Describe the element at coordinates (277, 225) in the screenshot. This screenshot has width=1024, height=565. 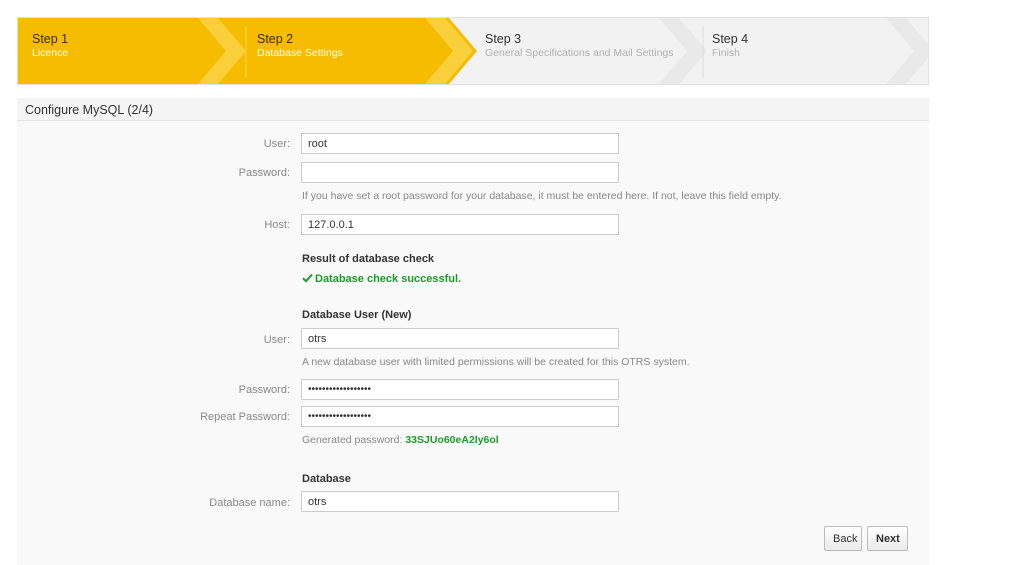
I see `host-label: Host:` at that location.